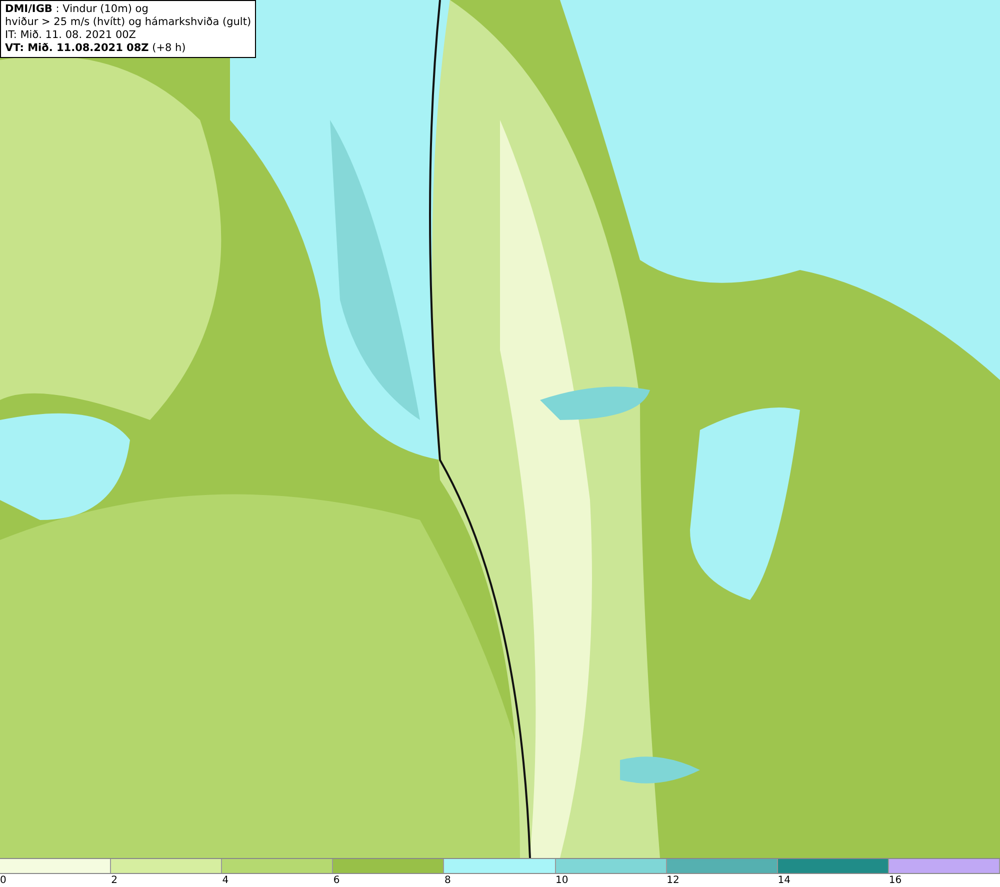  I want to click on scale-label: 14, so click(784, 880).